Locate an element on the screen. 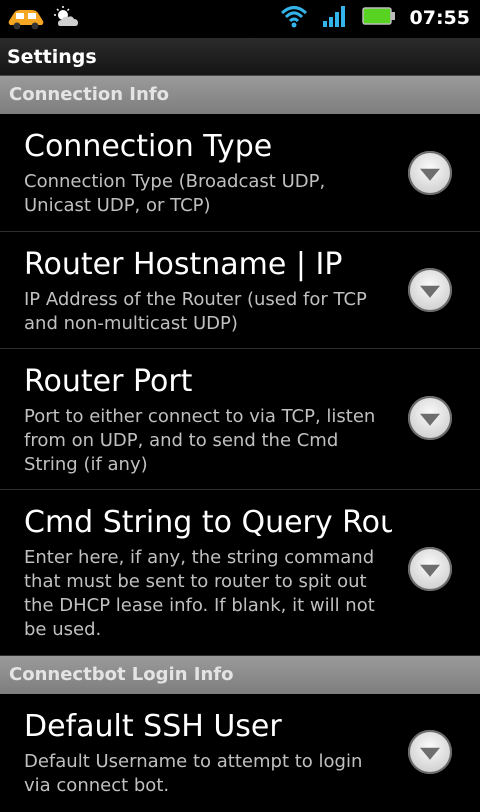  pref-title: Connection Type is located at coordinates (148, 146).